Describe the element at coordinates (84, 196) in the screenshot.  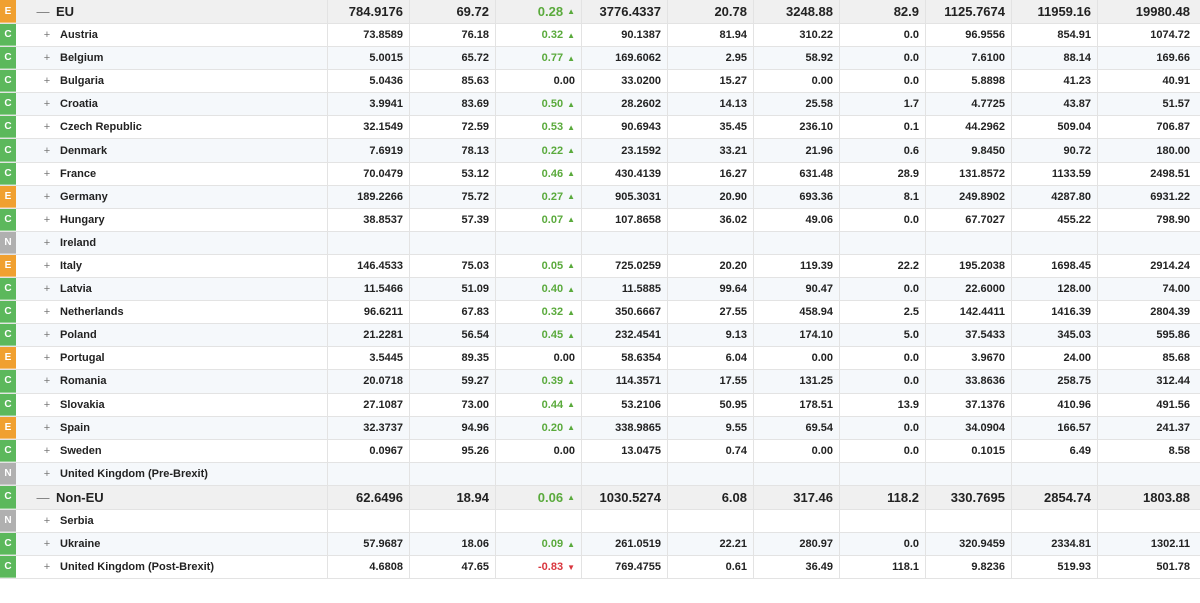
I see `row-label: Germany` at that location.